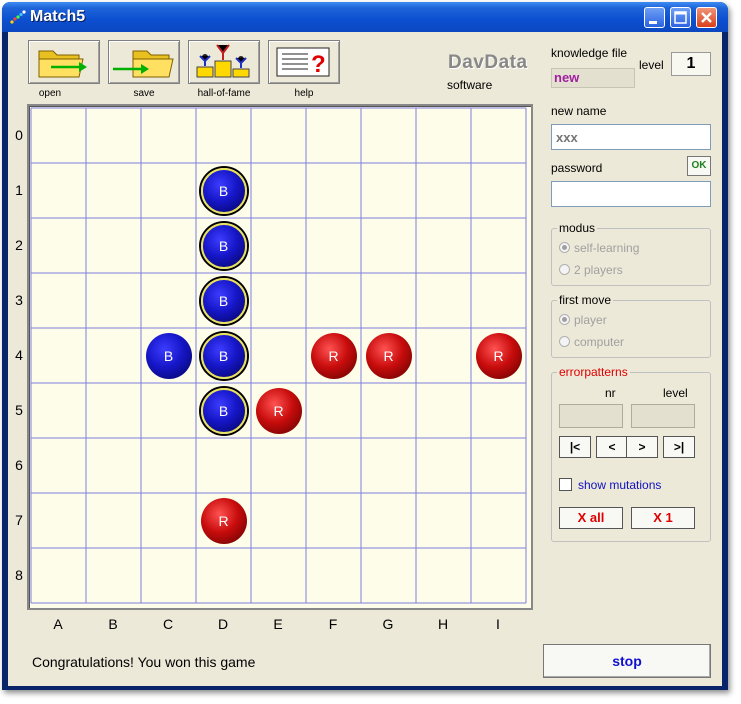 The width and height of the screenshot is (741, 704). Describe the element at coordinates (19, 245) in the screenshot. I see `row-label: 2` at that location.